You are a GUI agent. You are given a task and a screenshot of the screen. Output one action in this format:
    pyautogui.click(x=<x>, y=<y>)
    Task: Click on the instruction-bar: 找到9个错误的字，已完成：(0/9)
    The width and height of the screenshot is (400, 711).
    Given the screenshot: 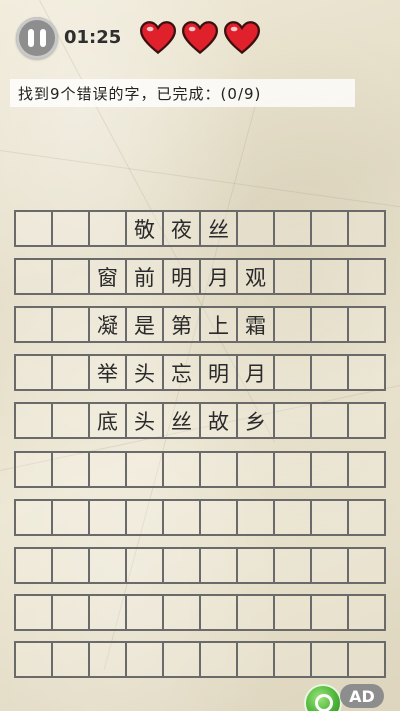 What is the action you would take?
    pyautogui.click(x=182, y=93)
    